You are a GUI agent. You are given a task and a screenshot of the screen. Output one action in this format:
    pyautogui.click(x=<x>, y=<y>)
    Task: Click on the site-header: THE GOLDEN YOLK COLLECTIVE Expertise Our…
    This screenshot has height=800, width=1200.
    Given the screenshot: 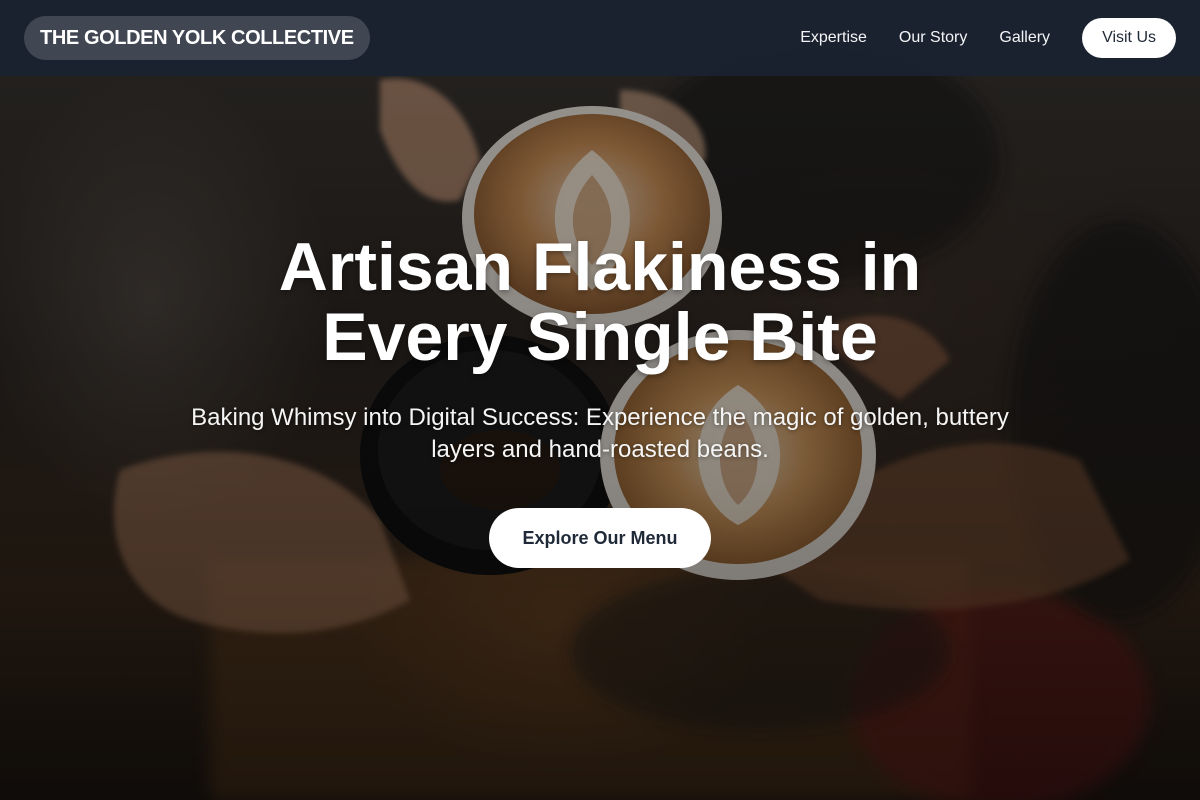 What is the action you would take?
    pyautogui.click(x=600, y=38)
    